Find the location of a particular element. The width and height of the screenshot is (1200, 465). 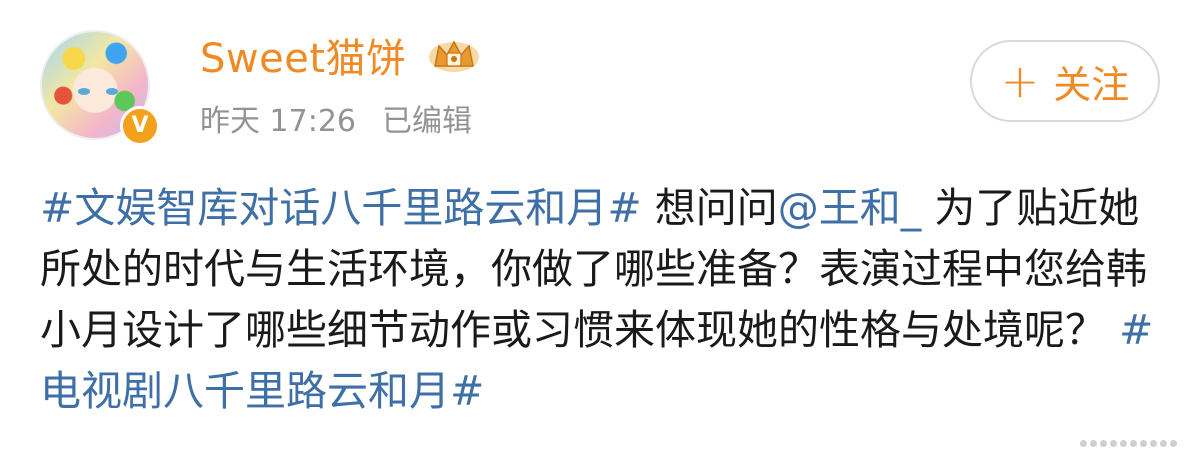

crown-icon is located at coordinates (454, 55).